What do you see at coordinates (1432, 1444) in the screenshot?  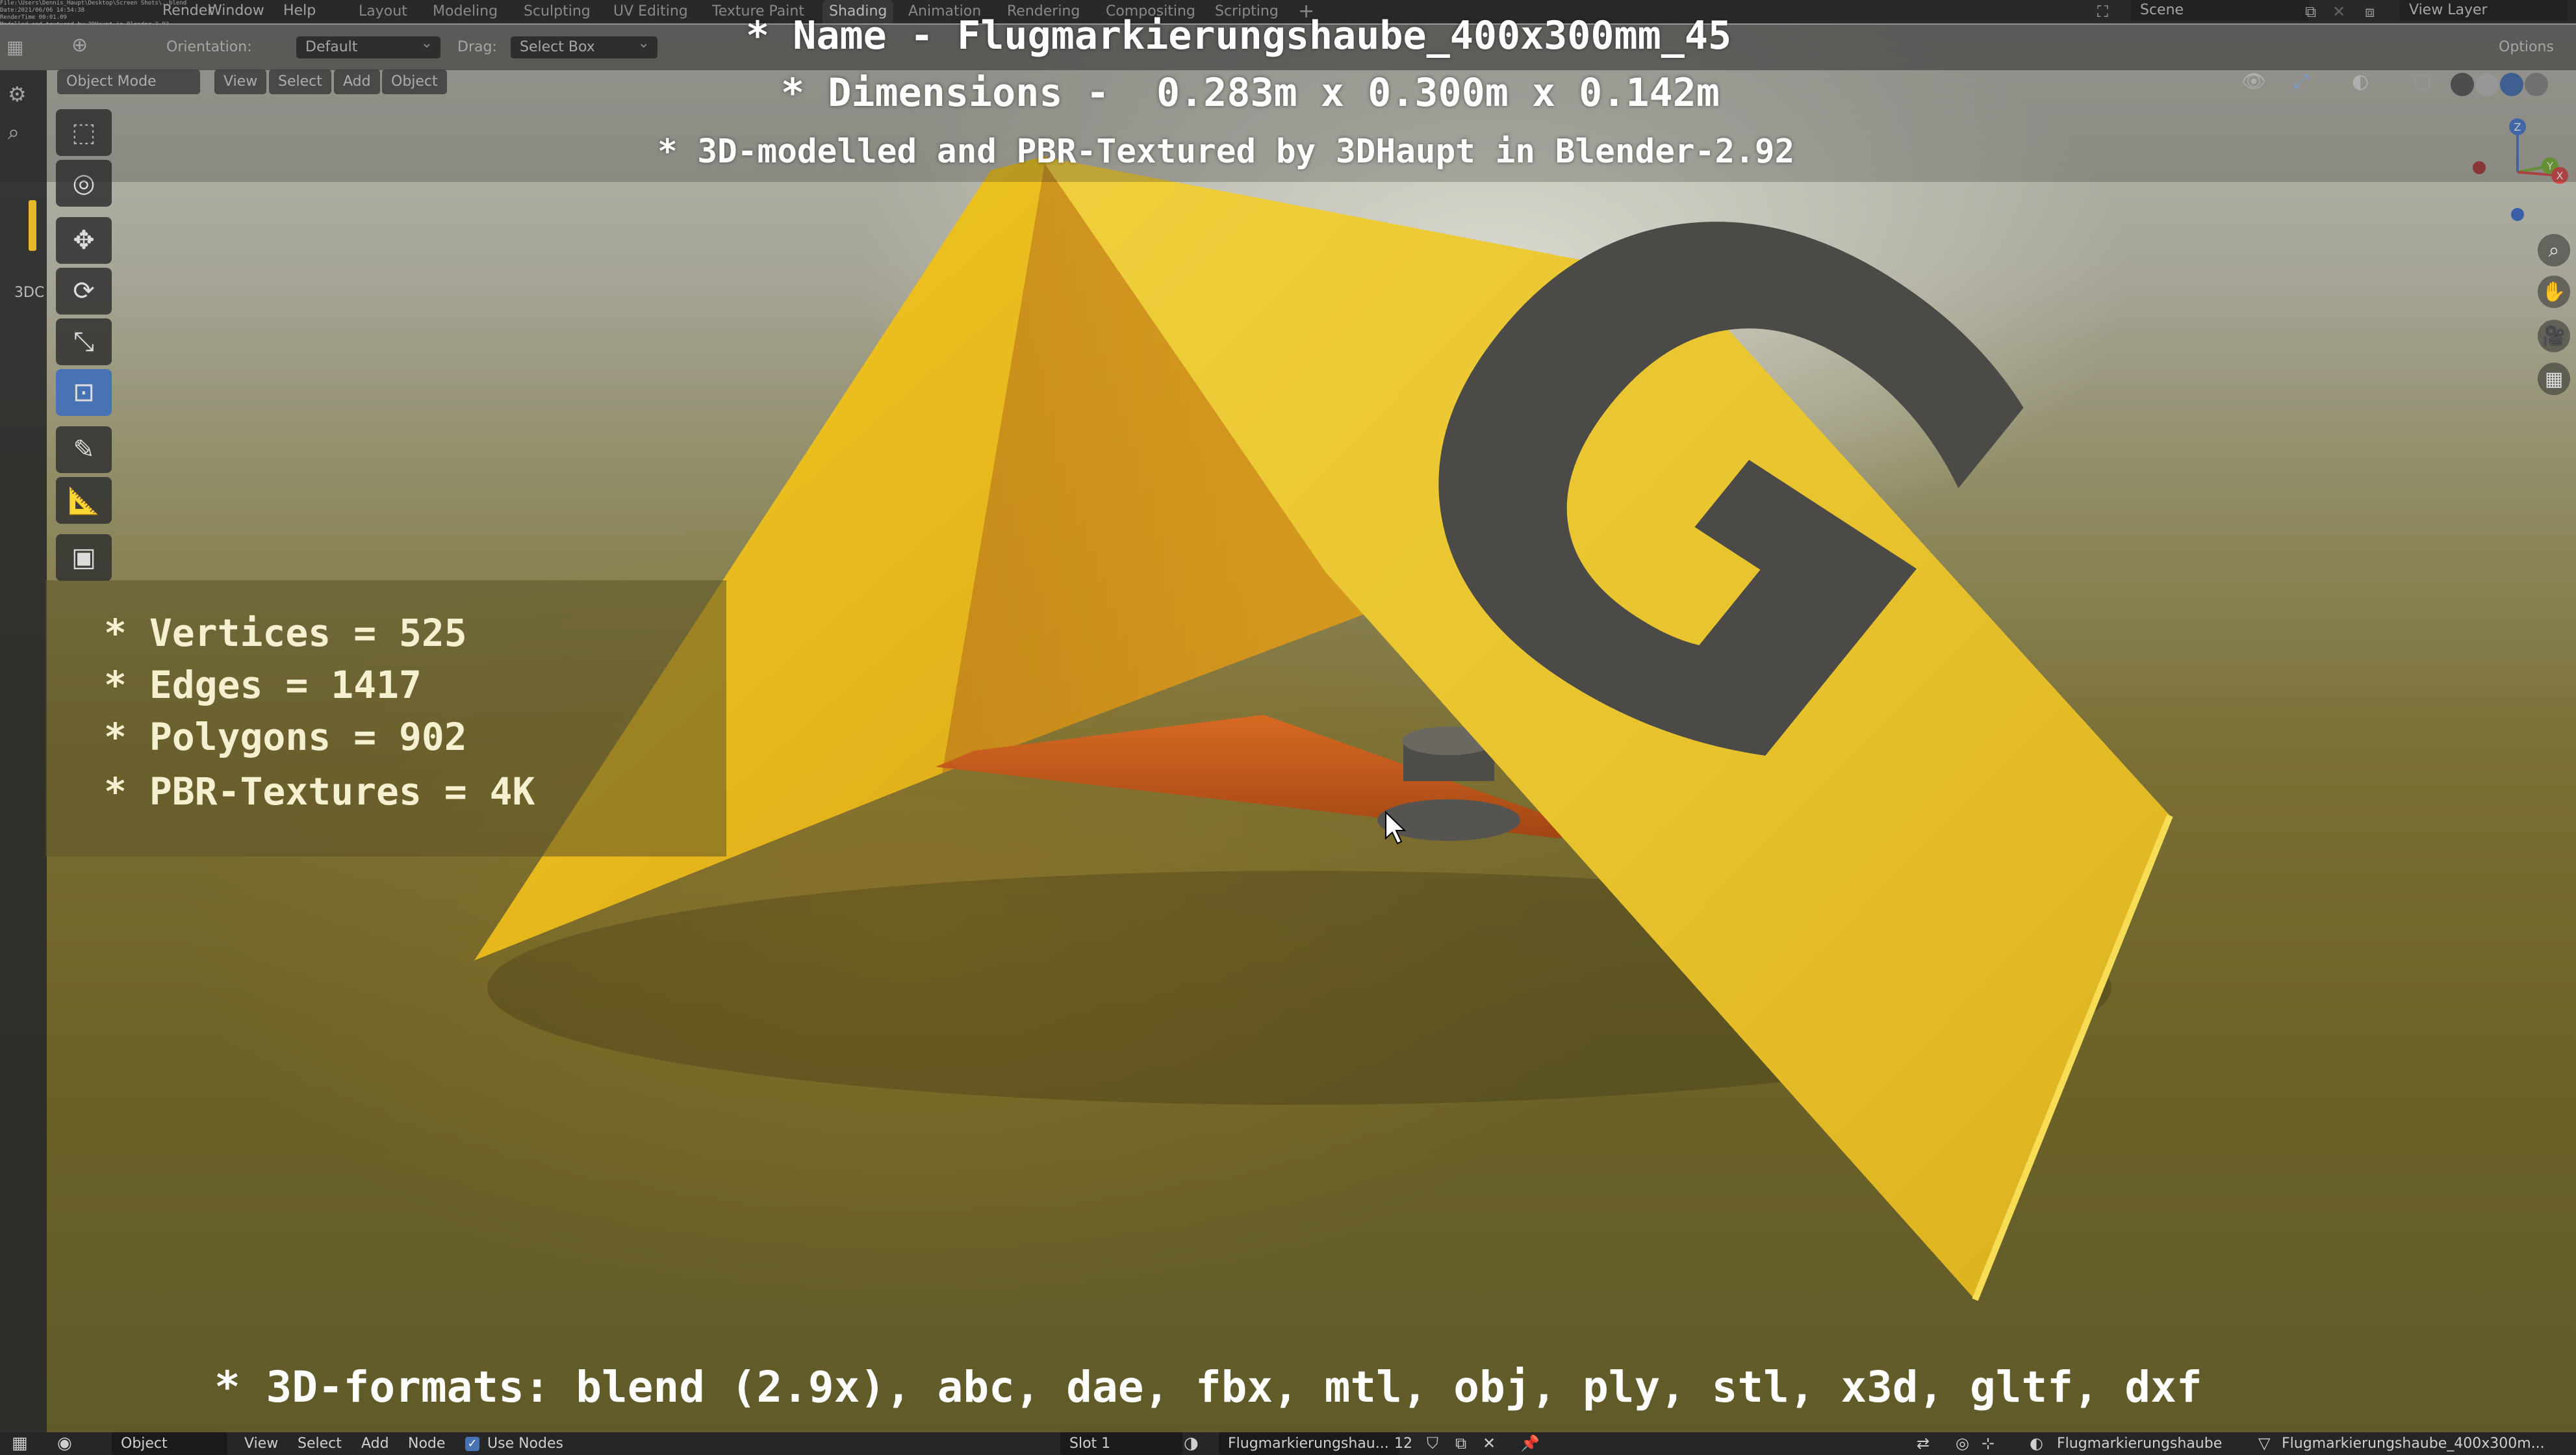 I see `fake-user-icon: ⛉` at bounding box center [1432, 1444].